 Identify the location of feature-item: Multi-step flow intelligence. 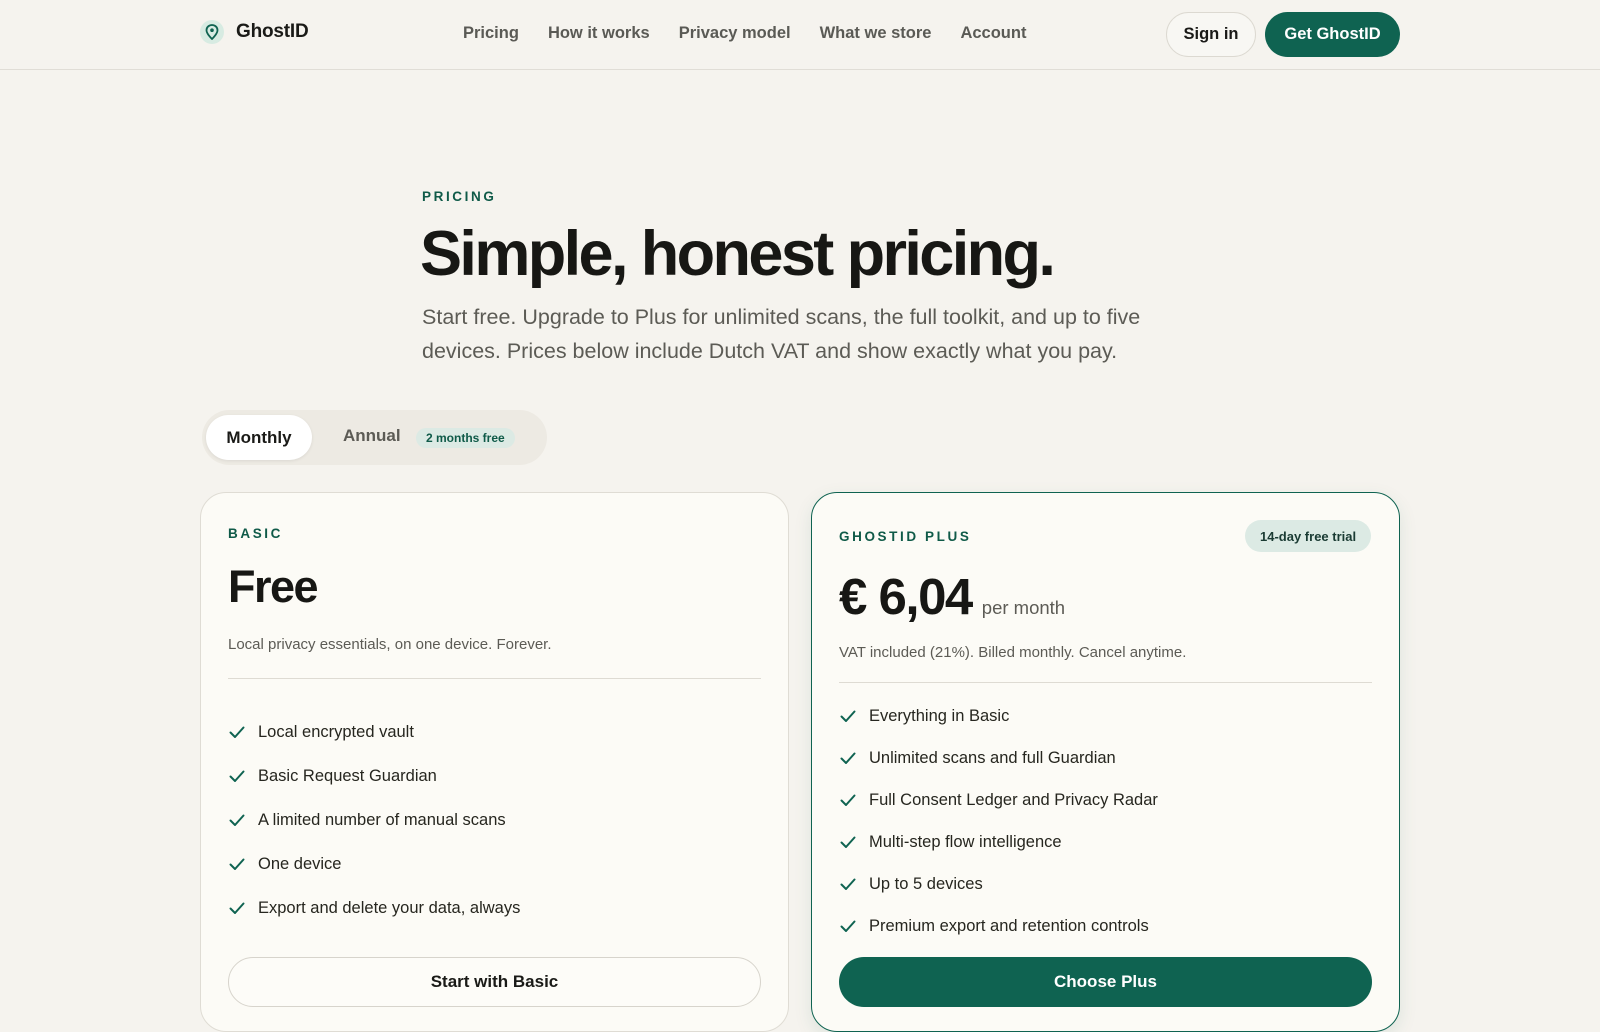
(998, 842).